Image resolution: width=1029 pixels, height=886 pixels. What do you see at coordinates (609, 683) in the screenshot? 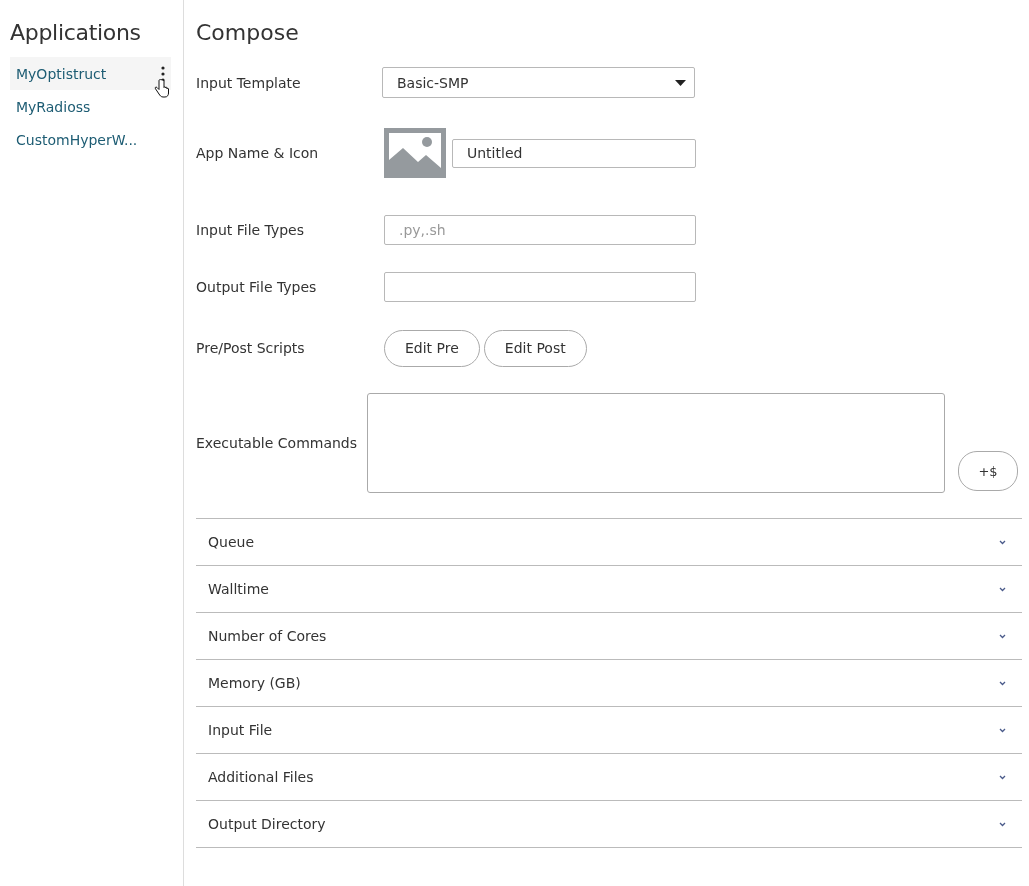
I see `accordion-header: Memory (GB)` at bounding box center [609, 683].